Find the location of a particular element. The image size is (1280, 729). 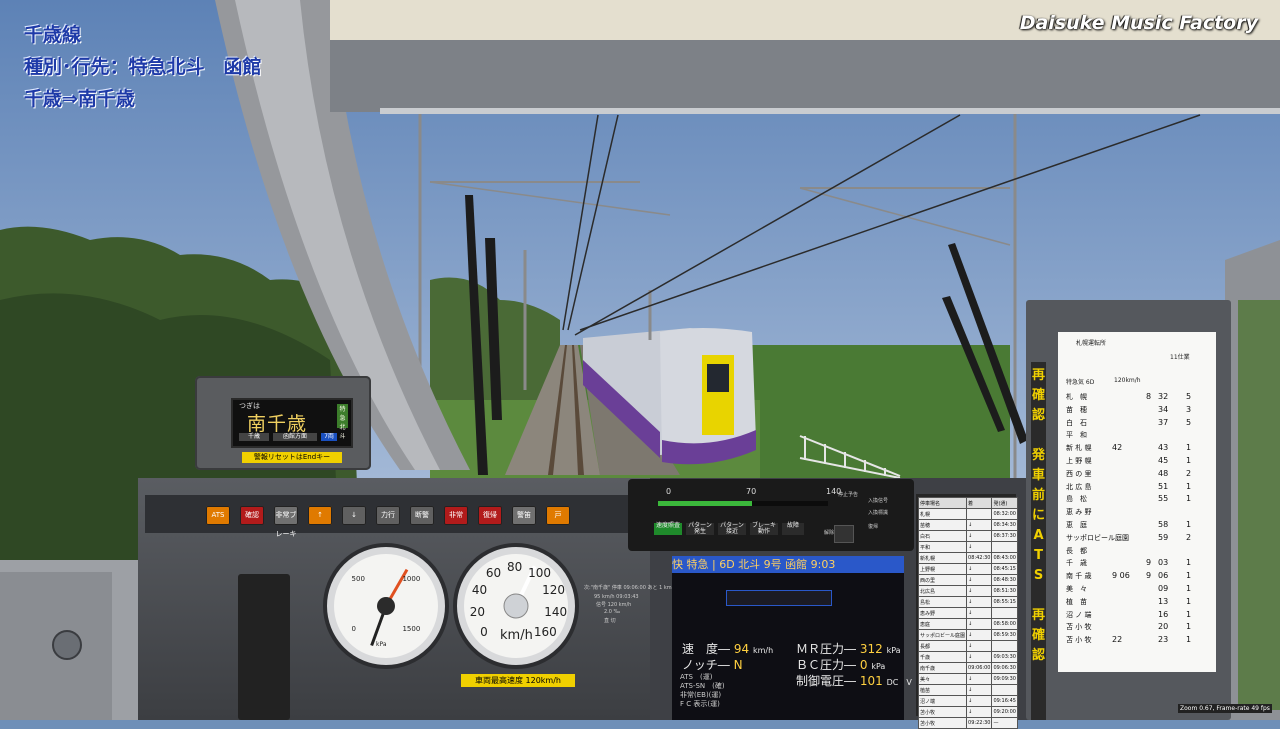

bc-row: ＢＣ圧力― 0 kPa is located at coordinates (841, 665).